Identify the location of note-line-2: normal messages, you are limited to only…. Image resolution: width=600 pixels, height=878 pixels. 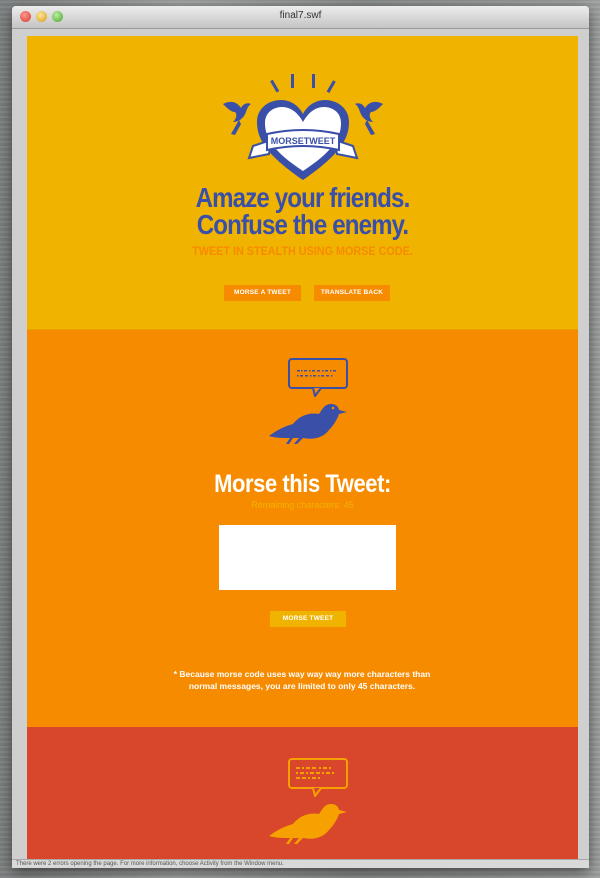
(302, 686).